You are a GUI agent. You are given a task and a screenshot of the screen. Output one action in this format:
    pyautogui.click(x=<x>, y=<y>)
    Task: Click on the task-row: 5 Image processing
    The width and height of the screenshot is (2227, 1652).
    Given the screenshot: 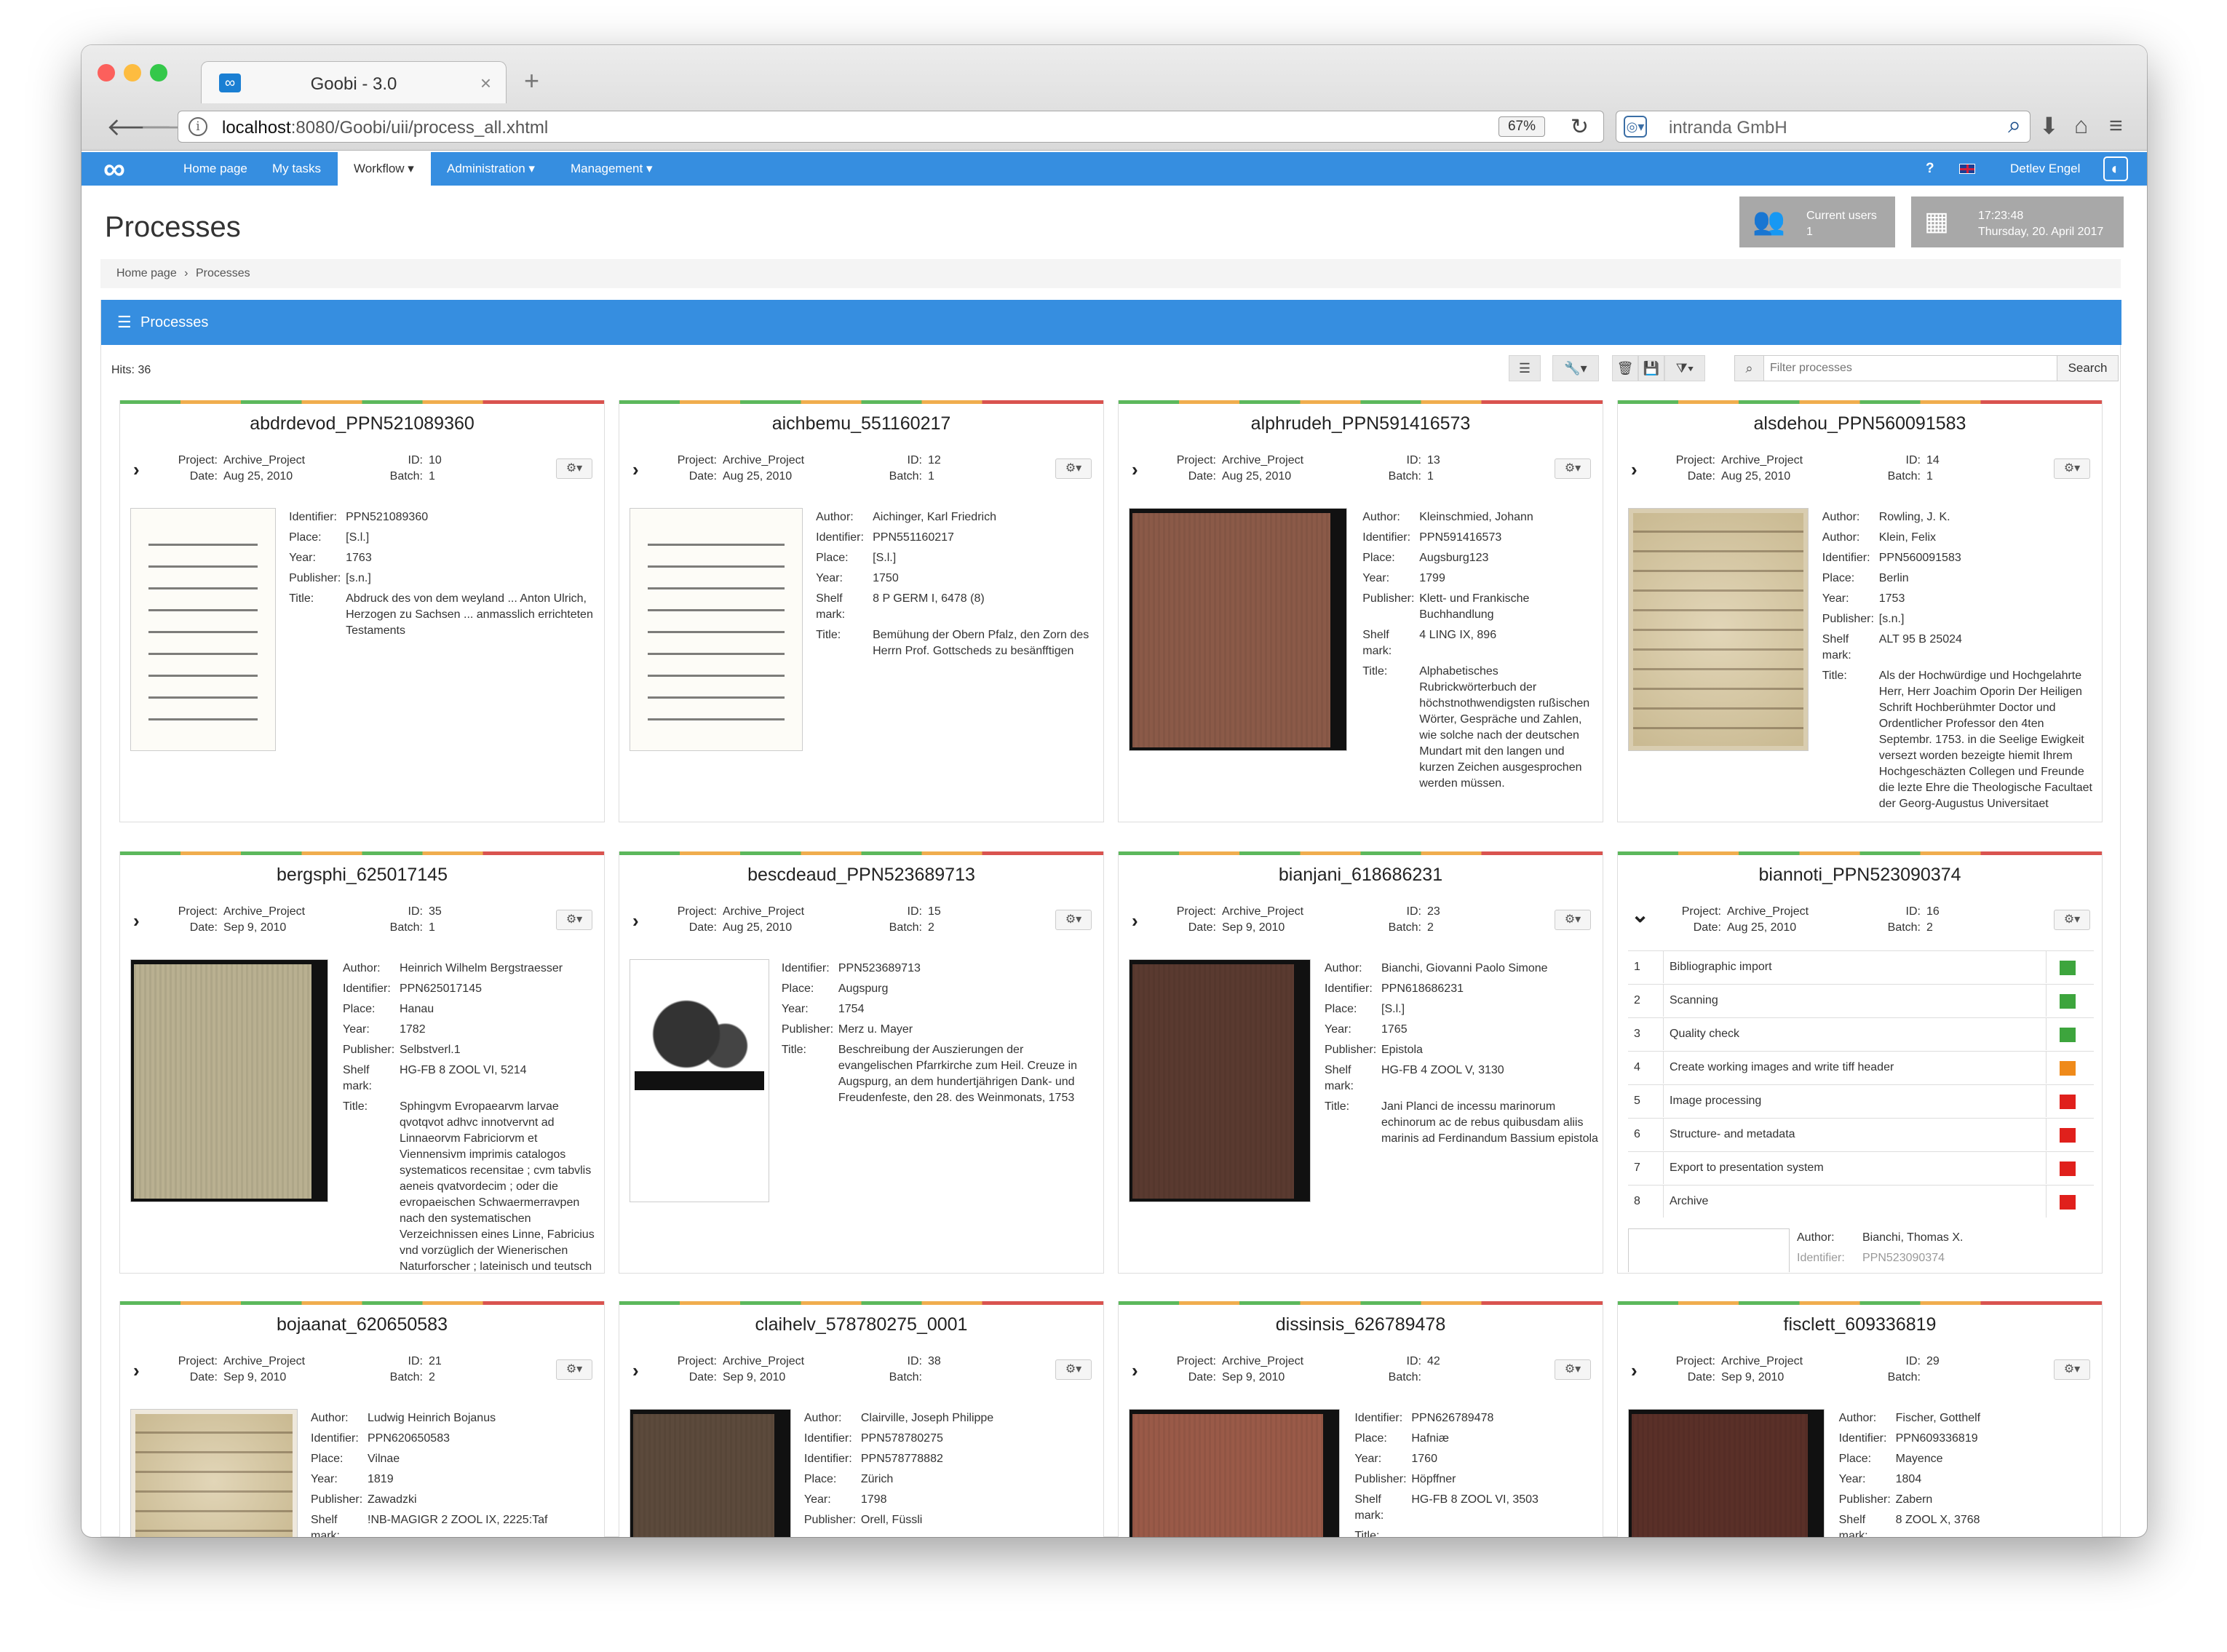 What is the action you would take?
    pyautogui.click(x=1861, y=1101)
    